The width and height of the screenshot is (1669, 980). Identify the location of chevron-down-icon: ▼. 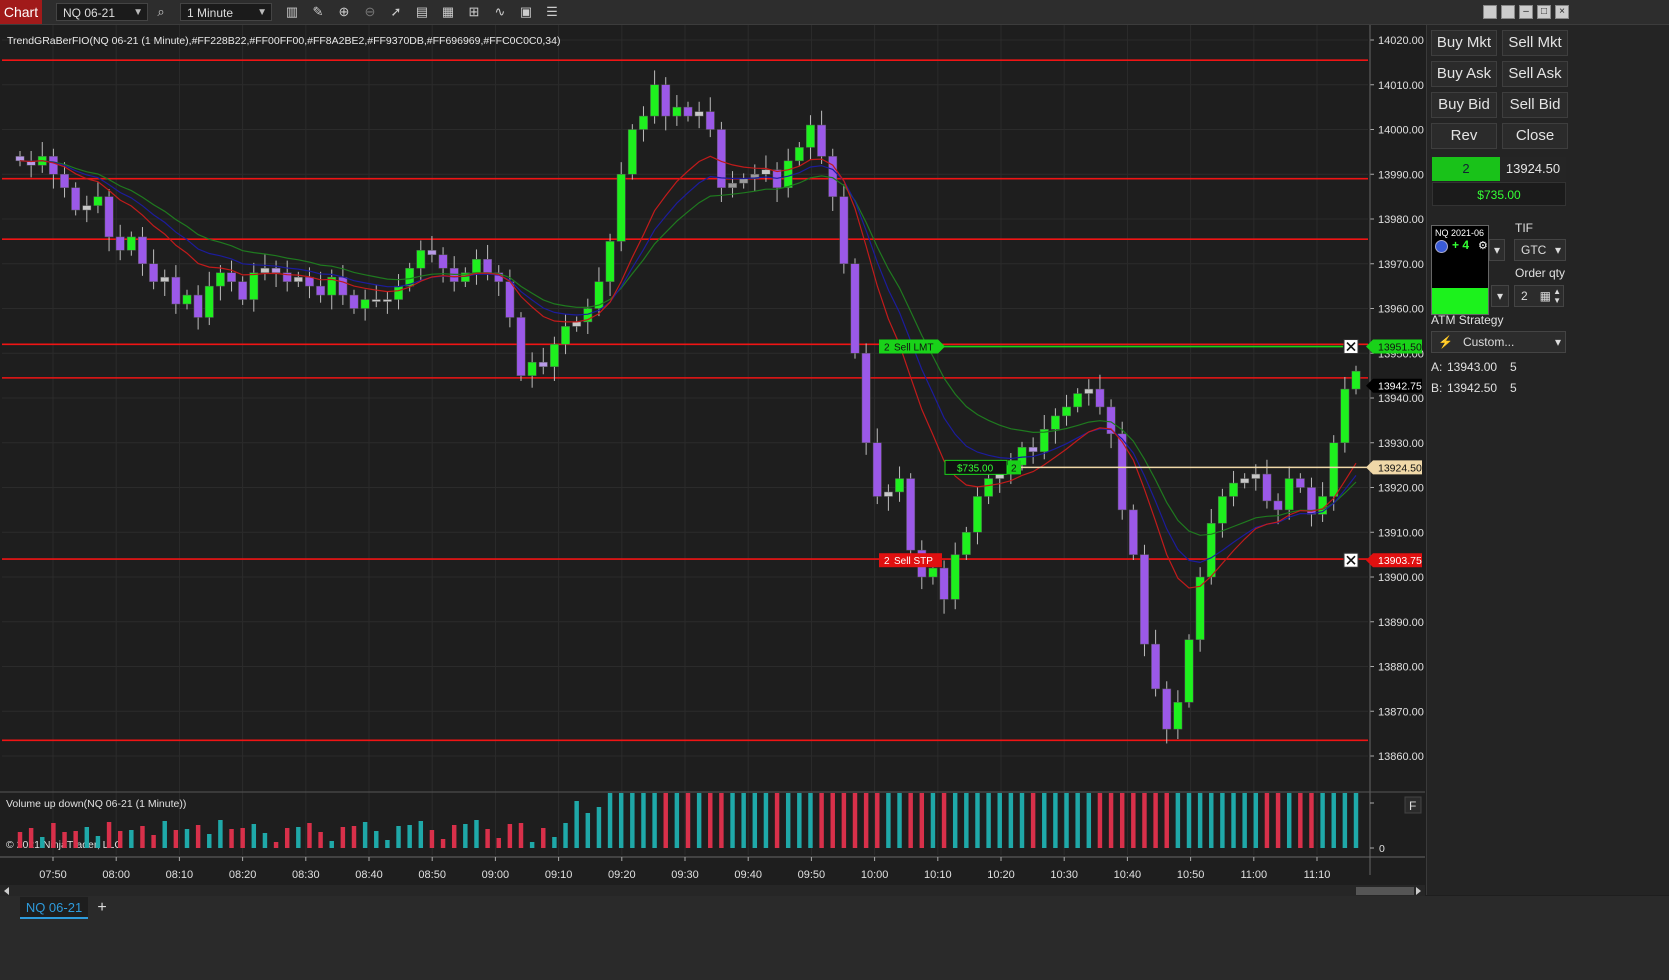
(138, 12).